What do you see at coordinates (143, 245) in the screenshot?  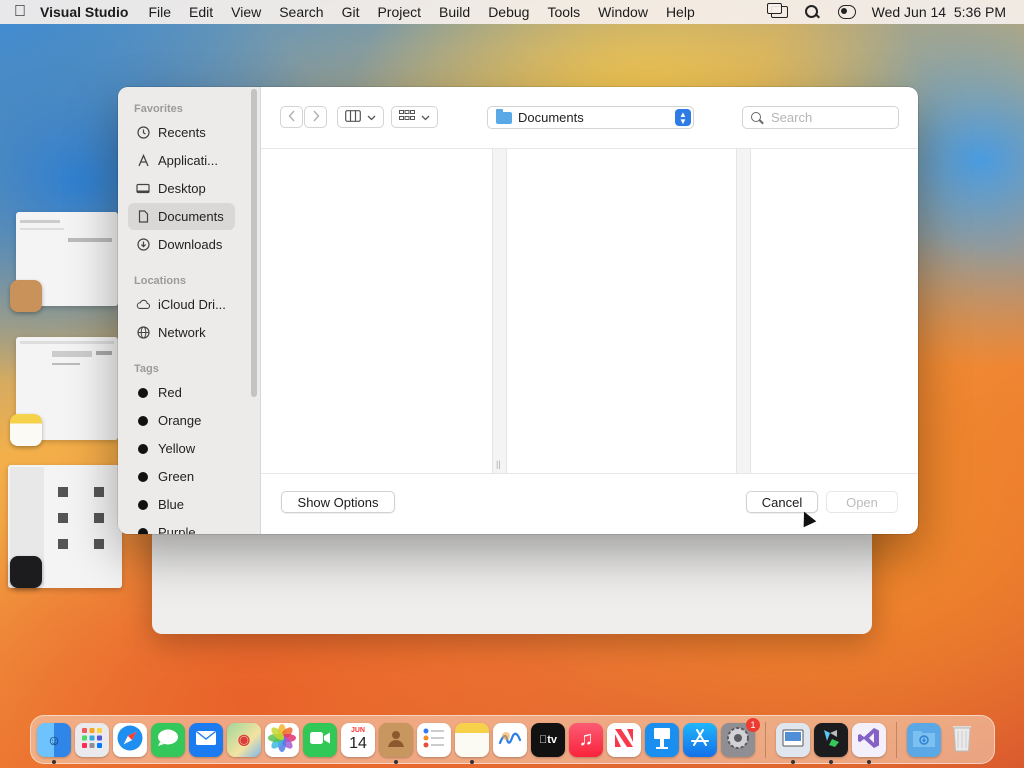 I see `download-icon` at bounding box center [143, 245].